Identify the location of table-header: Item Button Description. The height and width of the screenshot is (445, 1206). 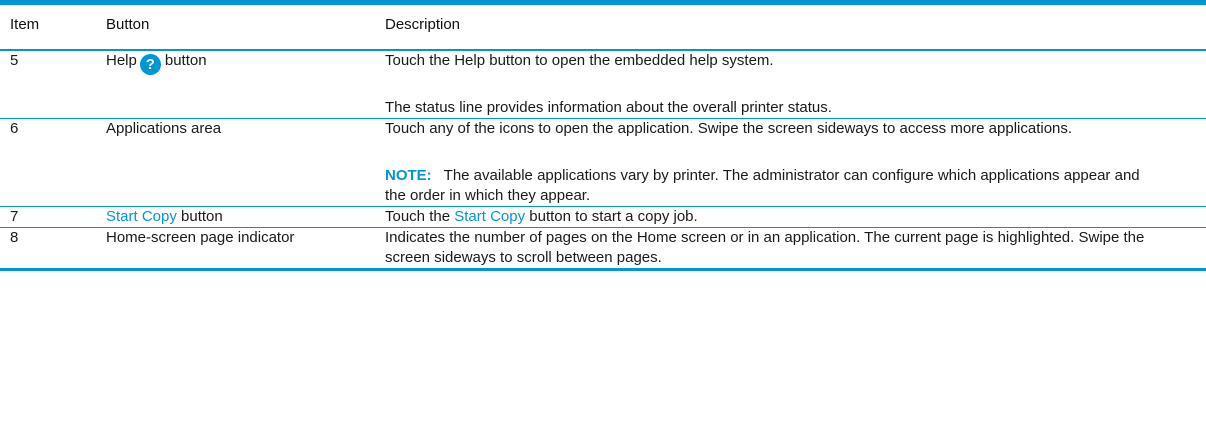
(603, 26).